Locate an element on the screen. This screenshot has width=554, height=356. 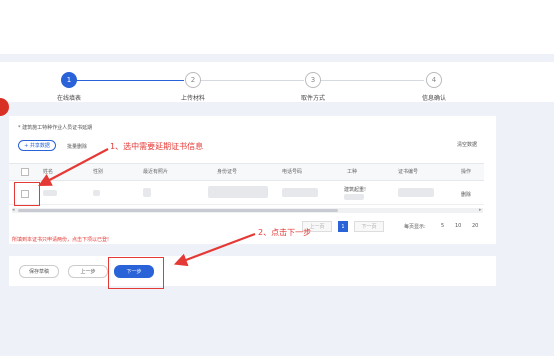
step-4-label: 信息确认 is located at coordinates (433, 98).